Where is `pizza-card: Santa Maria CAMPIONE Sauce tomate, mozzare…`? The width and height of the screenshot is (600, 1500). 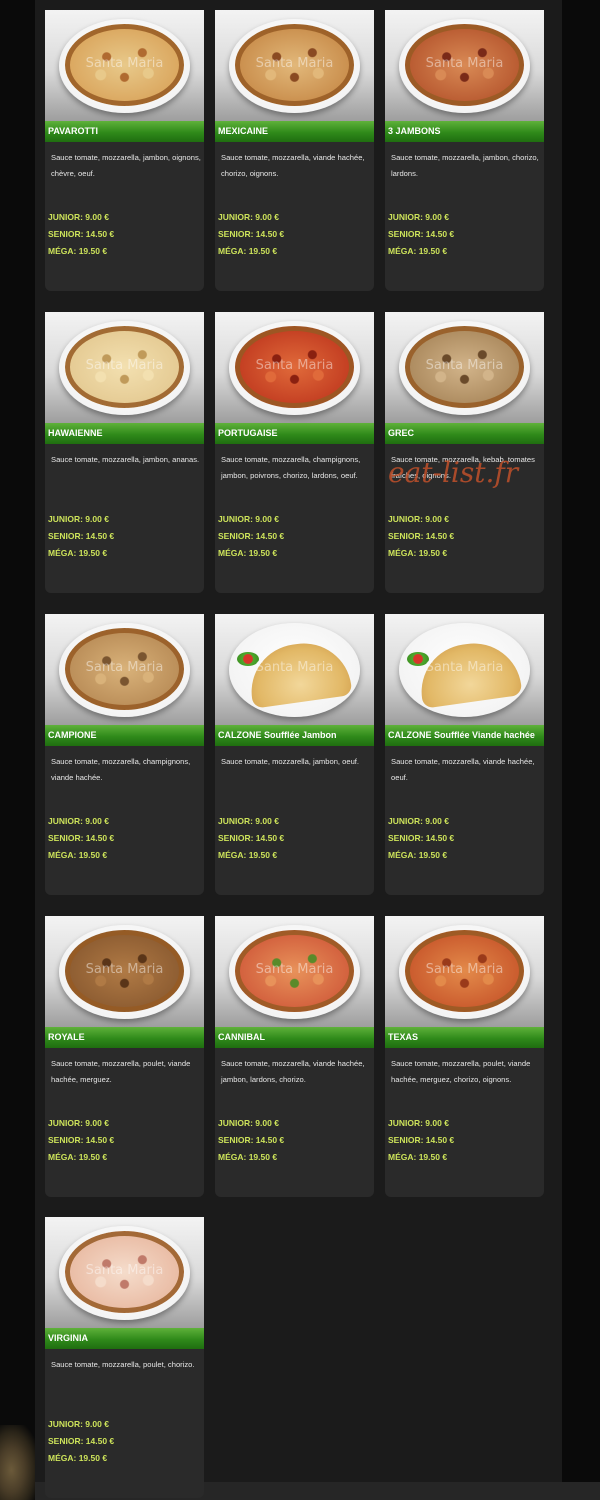
pizza-card: Santa Maria CAMPIONE Sauce tomate, mozzare… is located at coordinates (124, 754).